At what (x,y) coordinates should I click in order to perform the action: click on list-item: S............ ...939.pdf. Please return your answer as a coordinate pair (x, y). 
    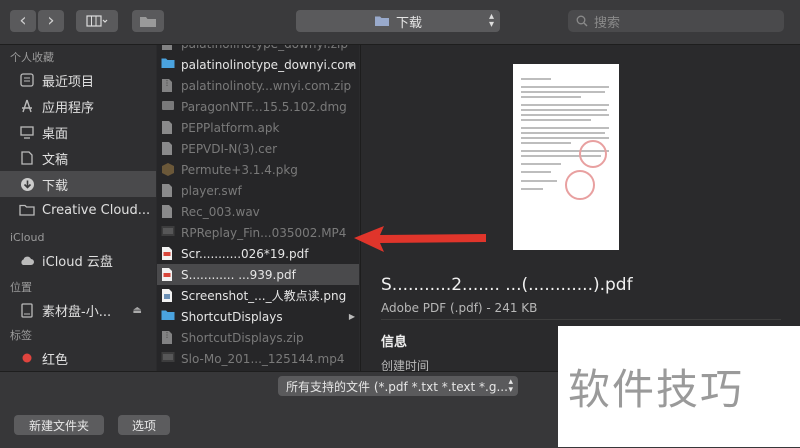
    Looking at the image, I should click on (258, 274).